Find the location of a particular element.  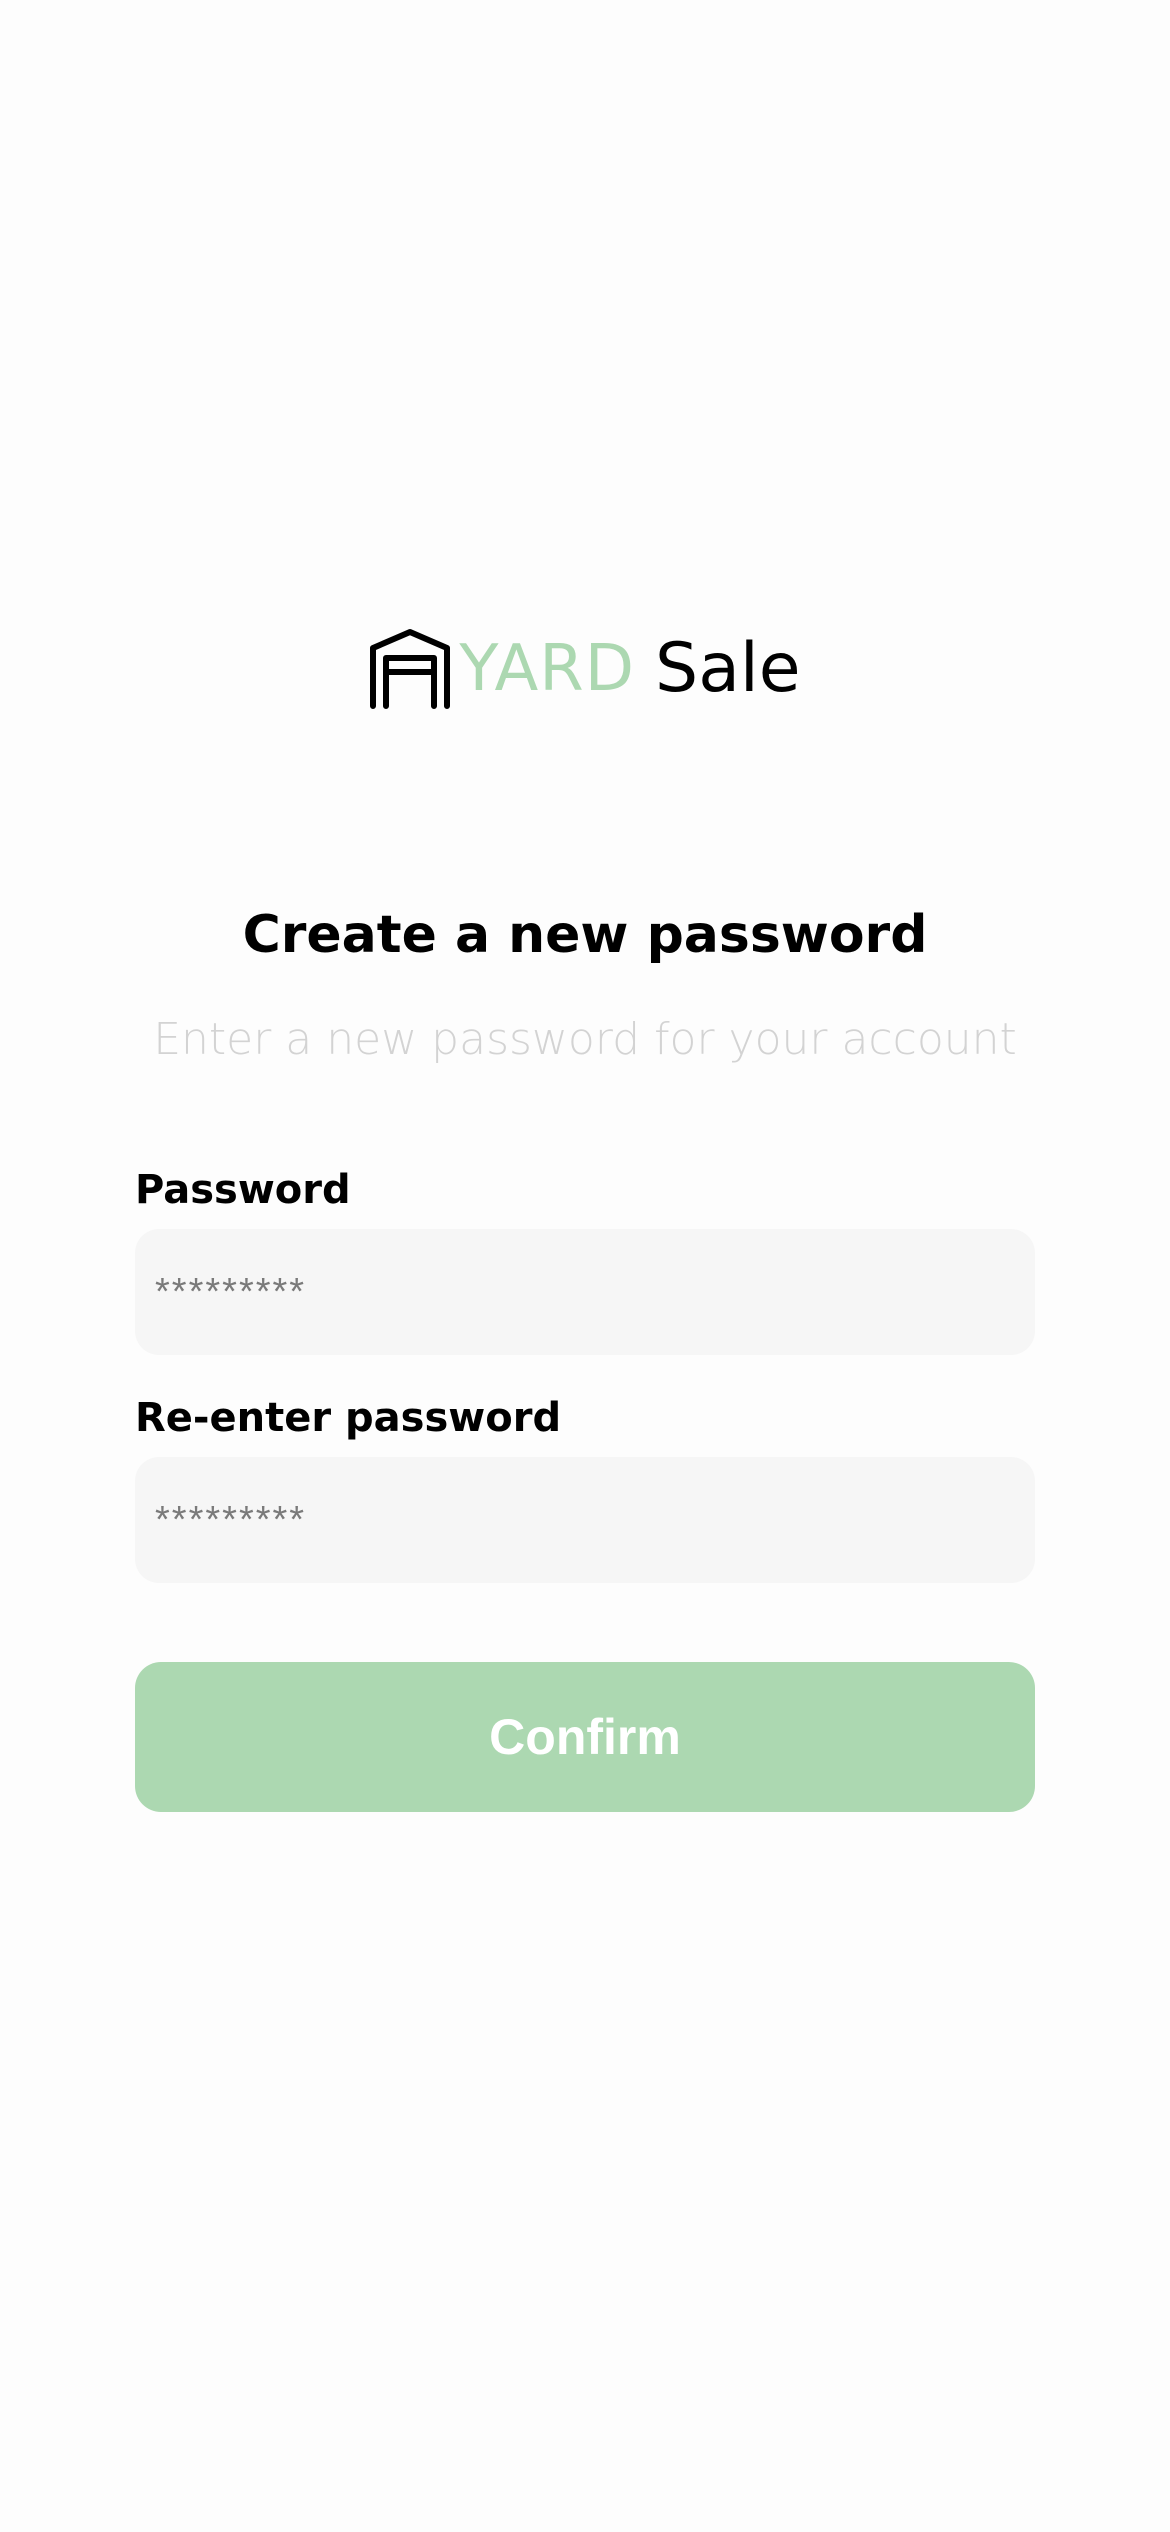

app-logo: YARD Sale is located at coordinates (585, 669).